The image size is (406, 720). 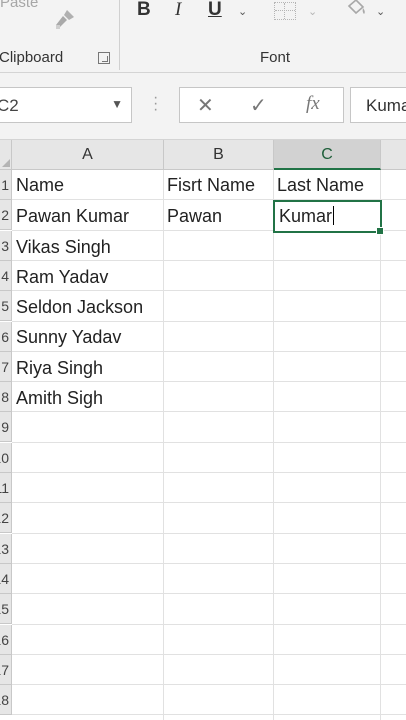 I want to click on select-all-corner, so click(x=6, y=155).